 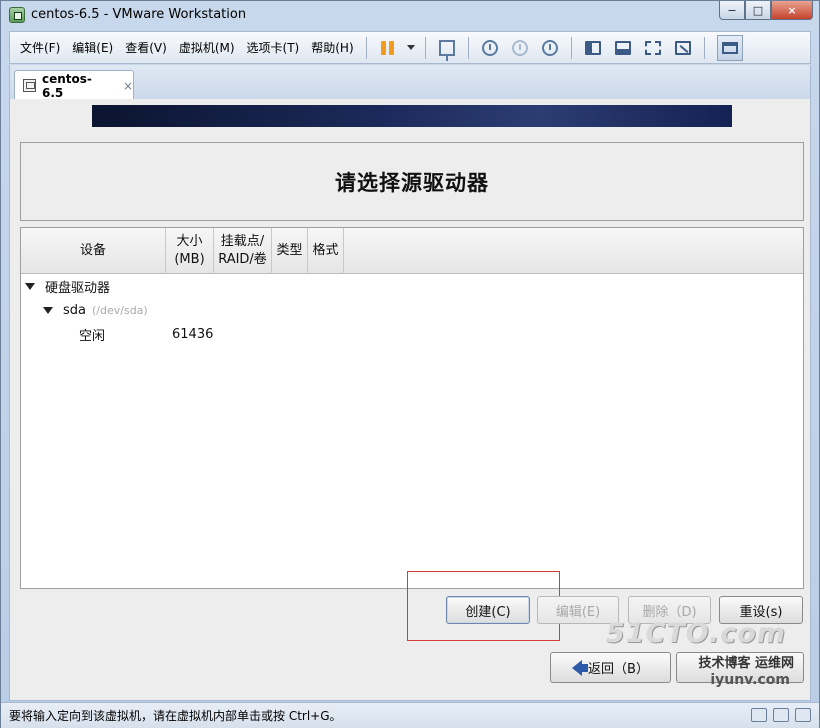 What do you see at coordinates (207, 48) in the screenshot?
I see `menu-vm: 虚拟机(M)` at bounding box center [207, 48].